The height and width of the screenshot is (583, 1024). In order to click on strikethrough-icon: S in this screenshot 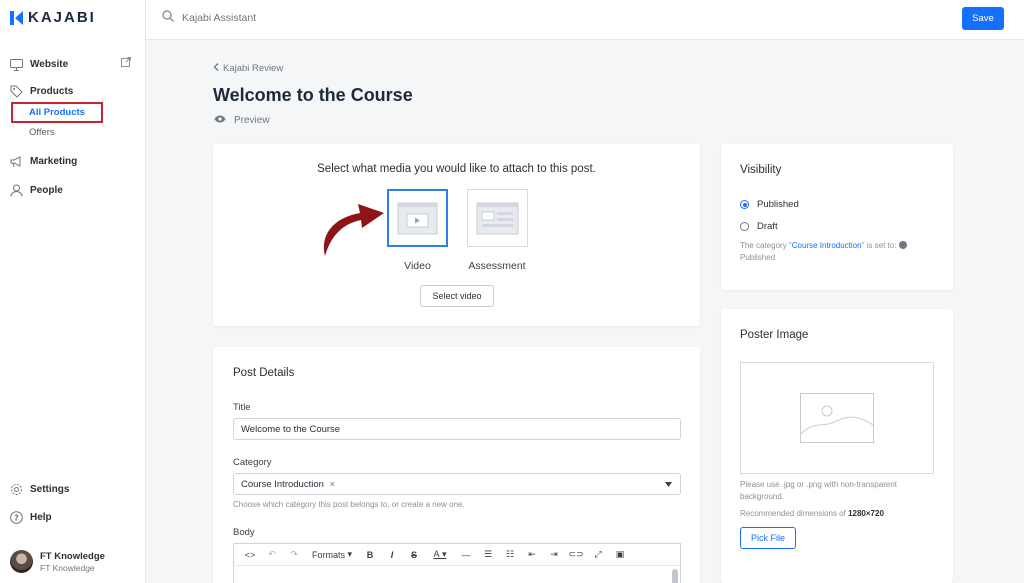, I will do `click(414, 555)`.